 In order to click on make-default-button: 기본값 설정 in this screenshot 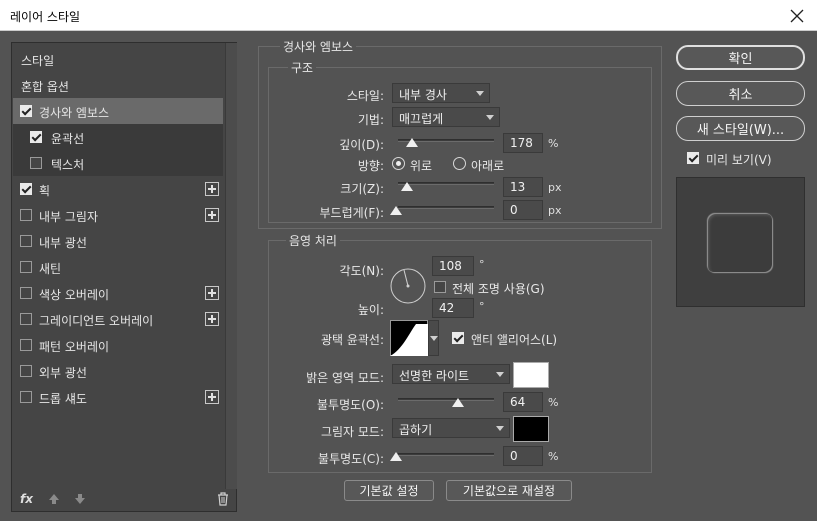, I will do `click(389, 490)`.